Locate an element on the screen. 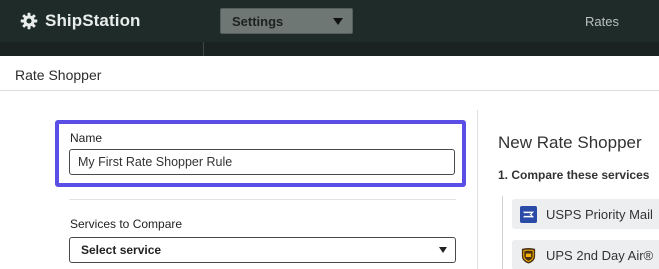  services-list-line is located at coordinates (502, 232).